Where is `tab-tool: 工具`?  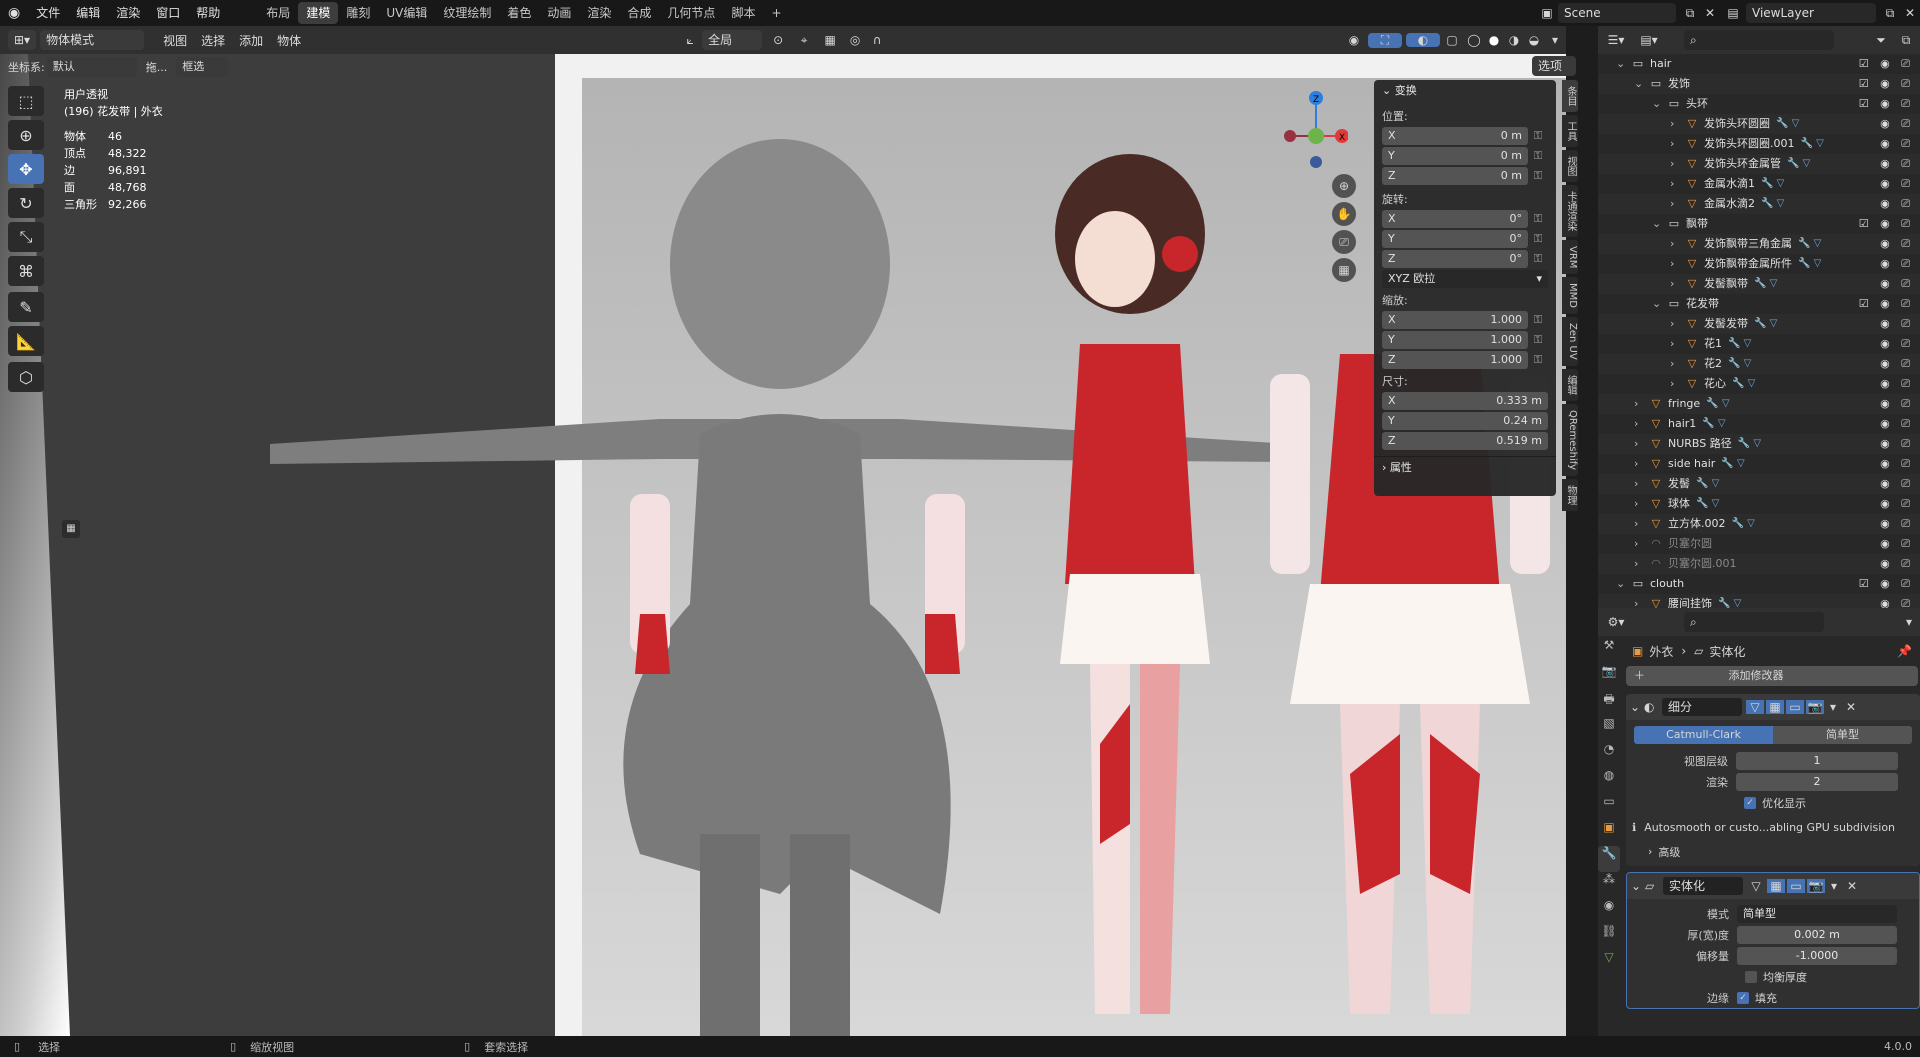
tab-tool: 工具 is located at coordinates (1570, 131).